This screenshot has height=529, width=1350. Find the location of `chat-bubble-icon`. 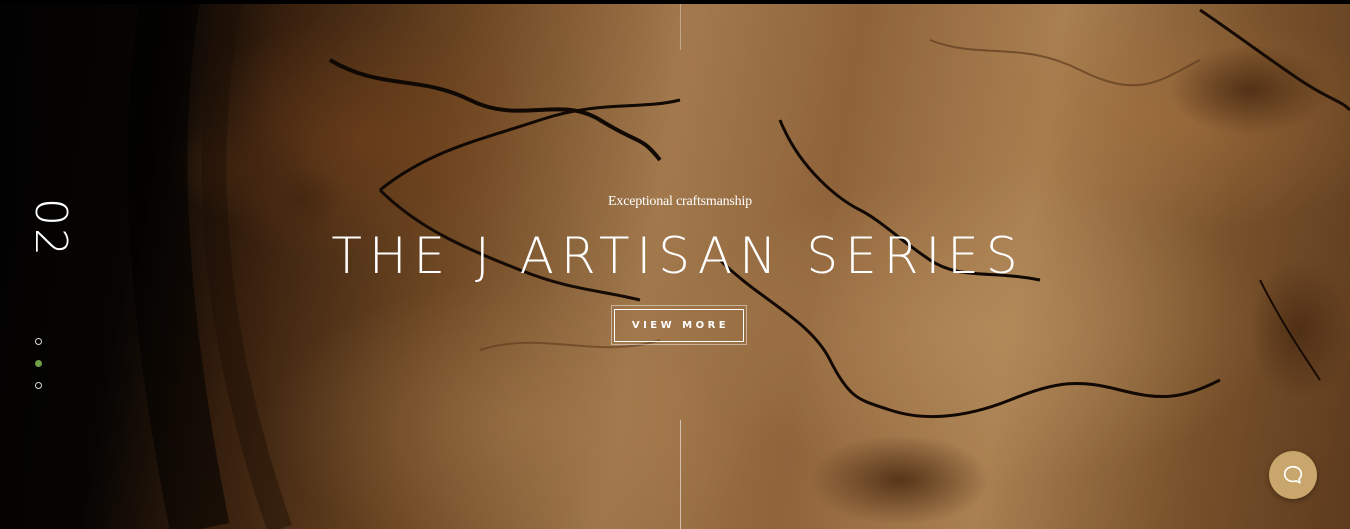

chat-bubble-icon is located at coordinates (1293, 474).